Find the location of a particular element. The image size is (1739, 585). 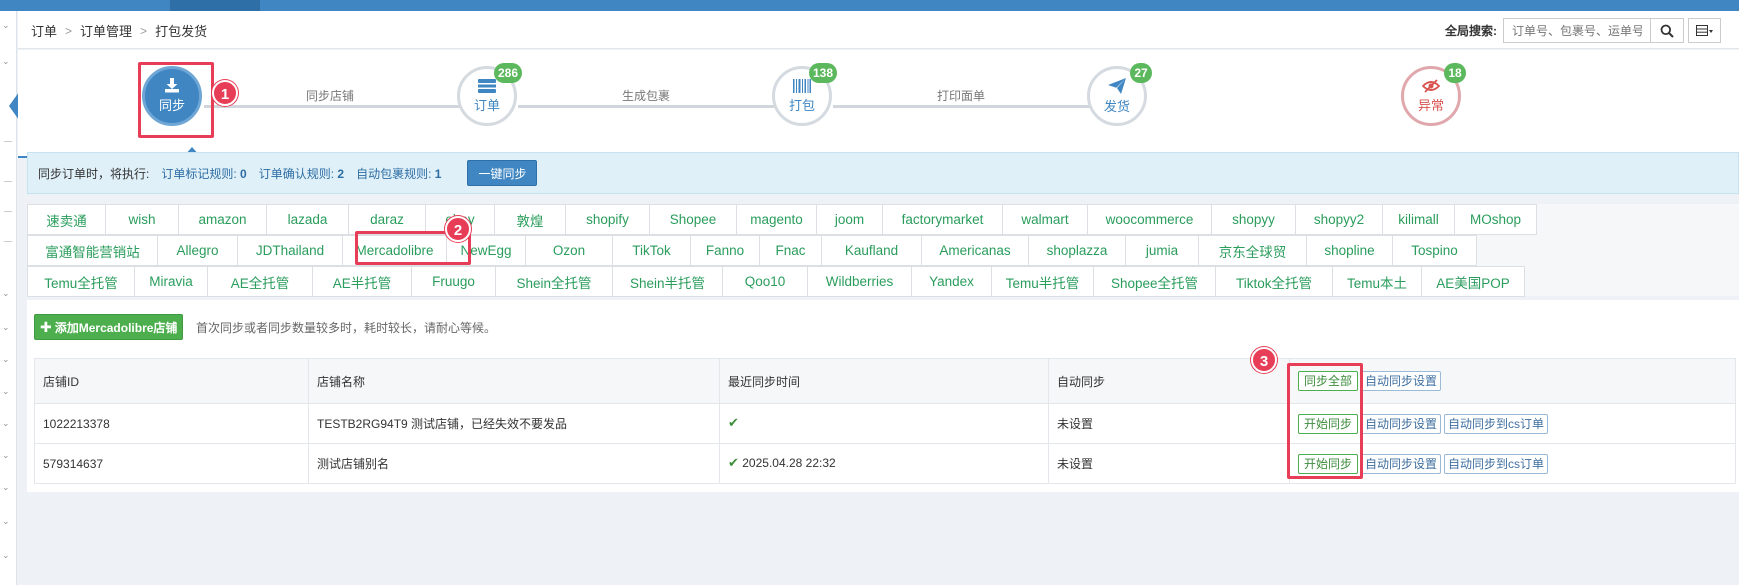

platform-tab: Yandex is located at coordinates (952, 281).